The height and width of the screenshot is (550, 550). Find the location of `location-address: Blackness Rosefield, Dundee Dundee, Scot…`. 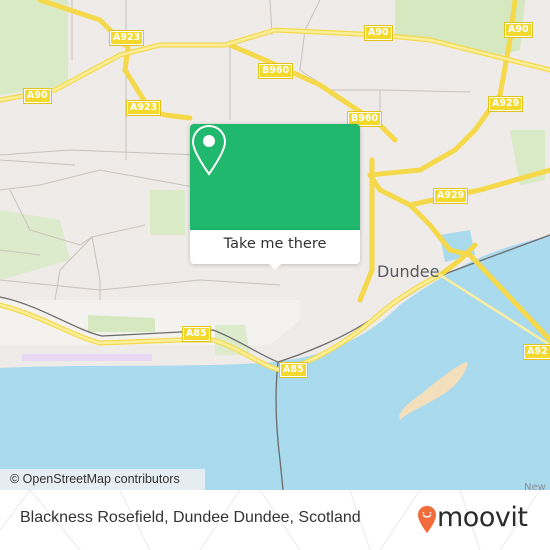

location-address: Blackness Rosefield, Dundee Dundee, Scot… is located at coordinates (190, 517).